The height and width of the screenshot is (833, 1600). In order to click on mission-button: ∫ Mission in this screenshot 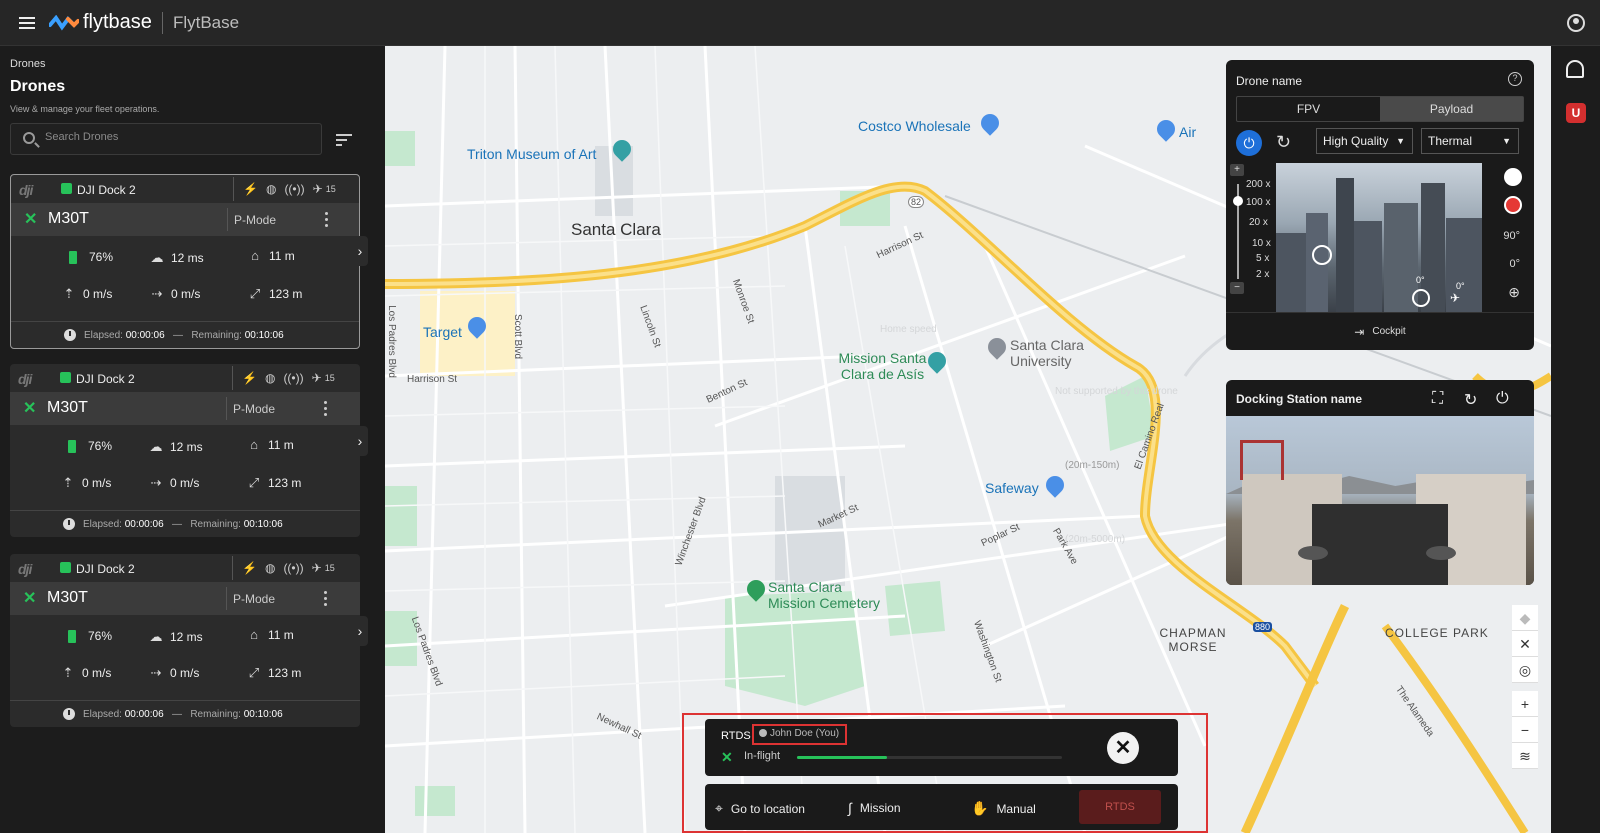, I will do `click(874, 808)`.